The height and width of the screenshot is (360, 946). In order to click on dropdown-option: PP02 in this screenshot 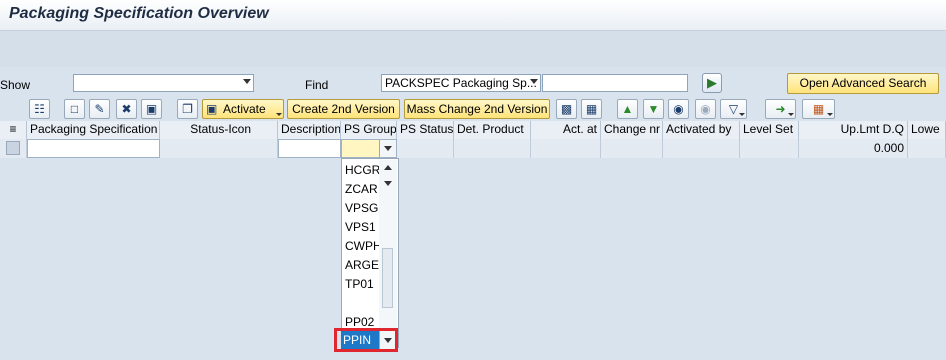, I will do `click(359, 322)`.